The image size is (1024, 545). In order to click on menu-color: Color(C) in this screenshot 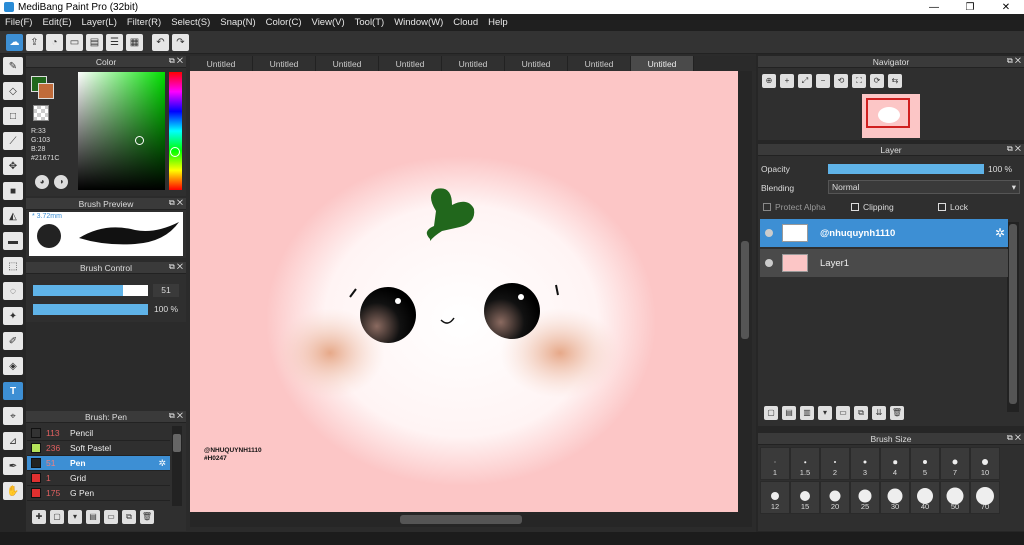, I will do `click(284, 22)`.